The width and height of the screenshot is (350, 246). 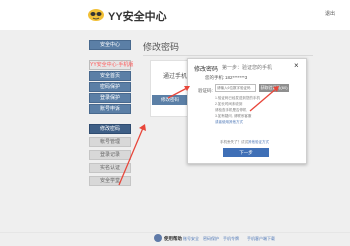 I want to click on help-icon, so click(x=158, y=238).